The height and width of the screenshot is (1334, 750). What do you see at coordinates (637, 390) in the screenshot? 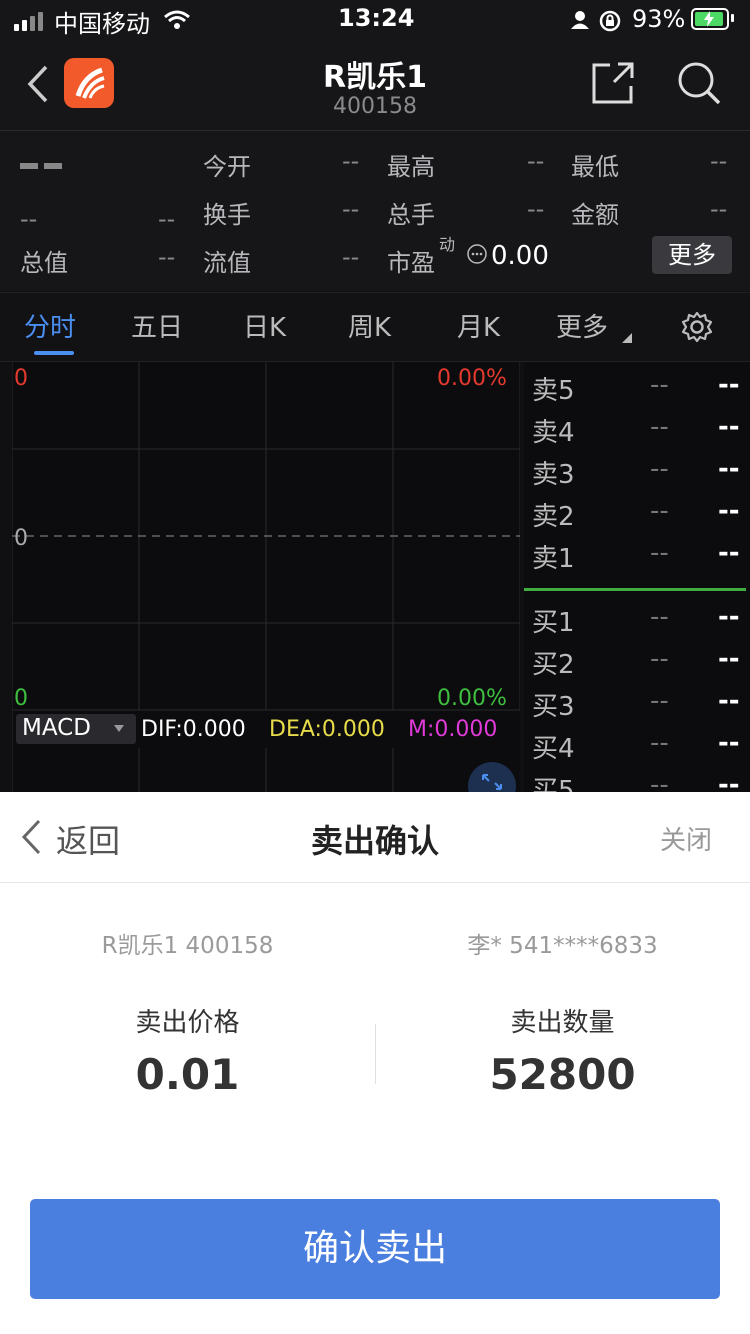
I see `sell-row-5: 卖5 -- --` at bounding box center [637, 390].